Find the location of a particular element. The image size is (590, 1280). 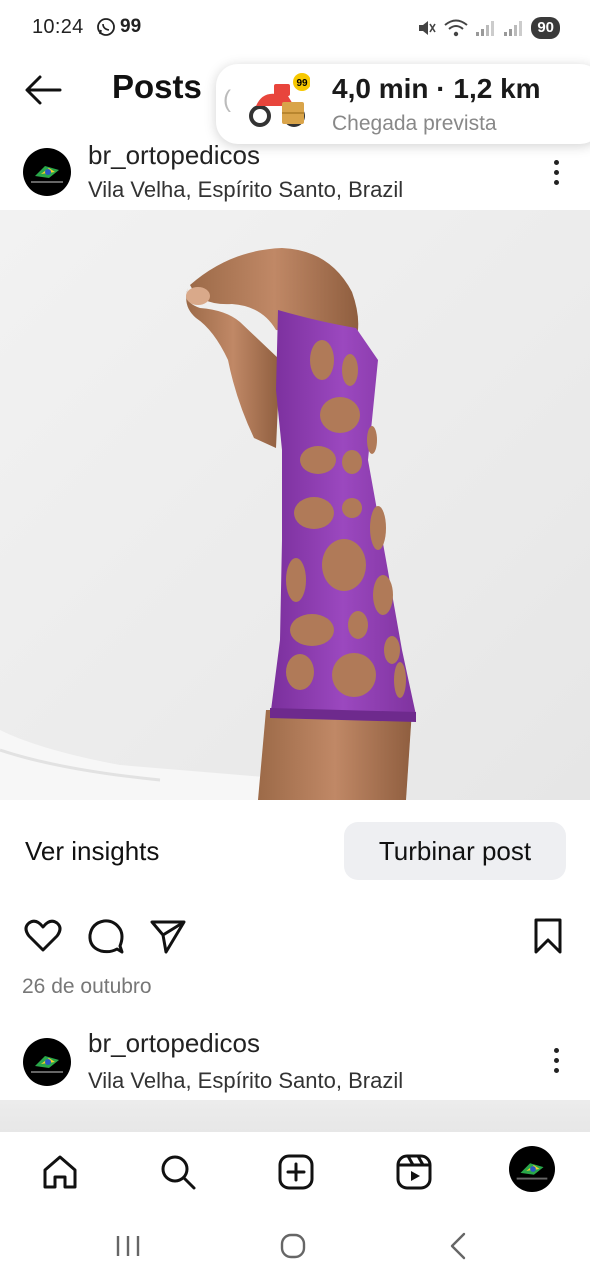

back-arrow-icon is located at coordinates (43, 90).